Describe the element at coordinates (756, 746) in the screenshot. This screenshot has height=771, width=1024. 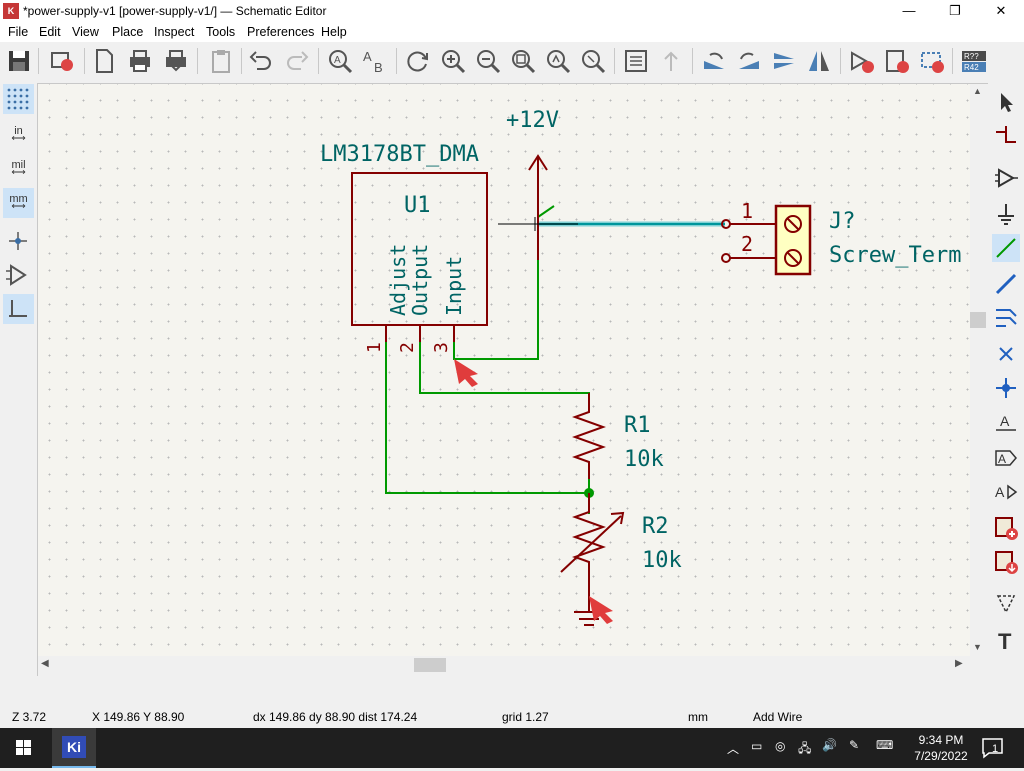
I see `tray-battery-icon: ▭` at that location.